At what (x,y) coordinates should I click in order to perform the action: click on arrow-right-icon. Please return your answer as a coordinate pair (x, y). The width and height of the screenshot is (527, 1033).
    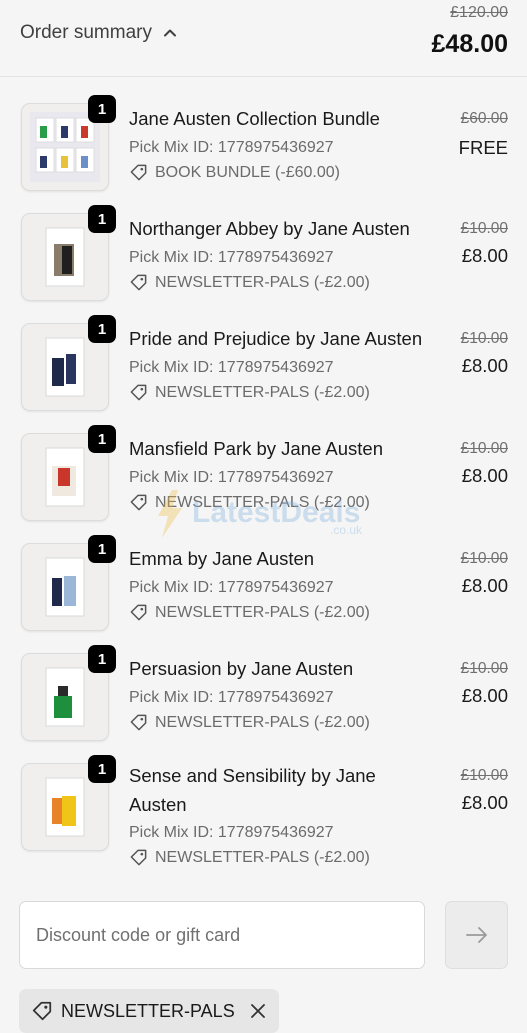
    Looking at the image, I should click on (476, 935).